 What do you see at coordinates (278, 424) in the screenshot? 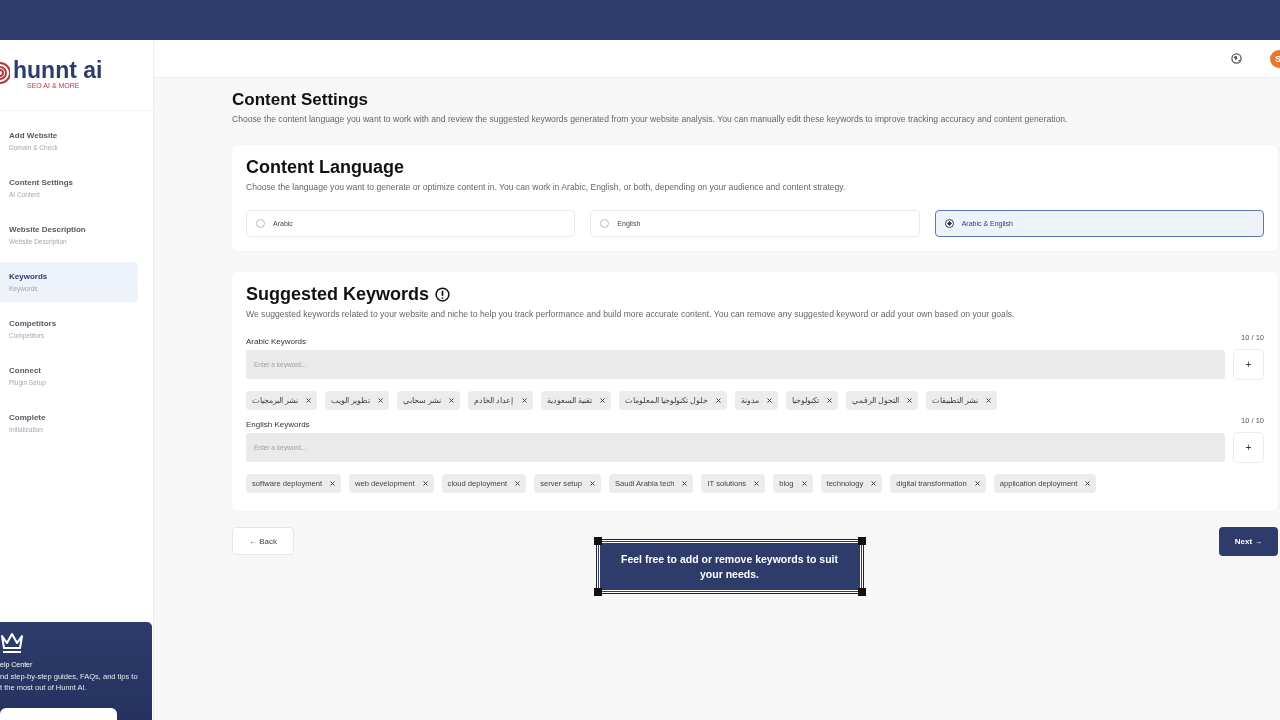
I see `field-label: English Keywords` at bounding box center [278, 424].